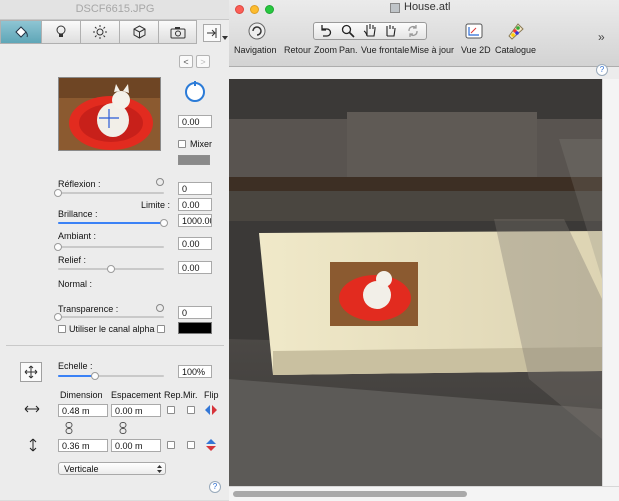 This screenshot has width=619, height=501. I want to click on toolbar-undo-label: Retour, so click(297, 50).